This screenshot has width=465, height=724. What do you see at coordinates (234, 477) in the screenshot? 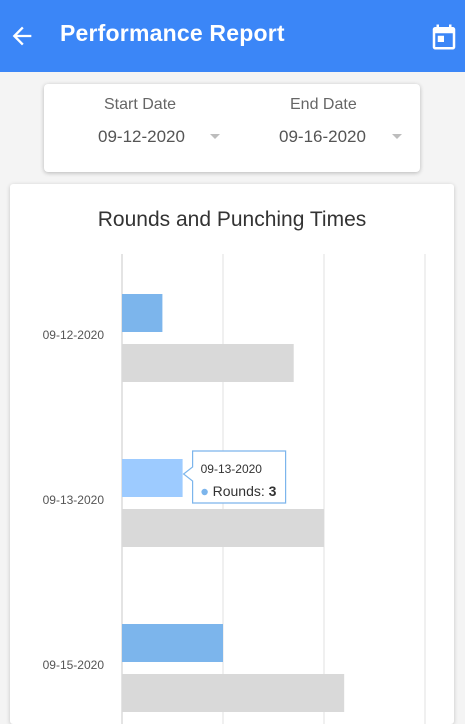
I see `chart-tooltip: 09-13-2020 Rounds: 3` at bounding box center [234, 477].